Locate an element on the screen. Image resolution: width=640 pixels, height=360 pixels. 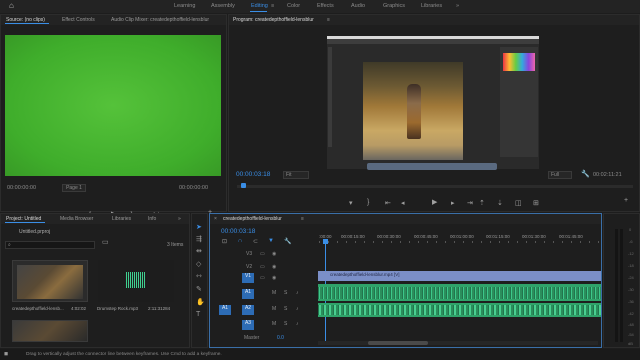
photoshop-tools is located at coordinates (330, 97).